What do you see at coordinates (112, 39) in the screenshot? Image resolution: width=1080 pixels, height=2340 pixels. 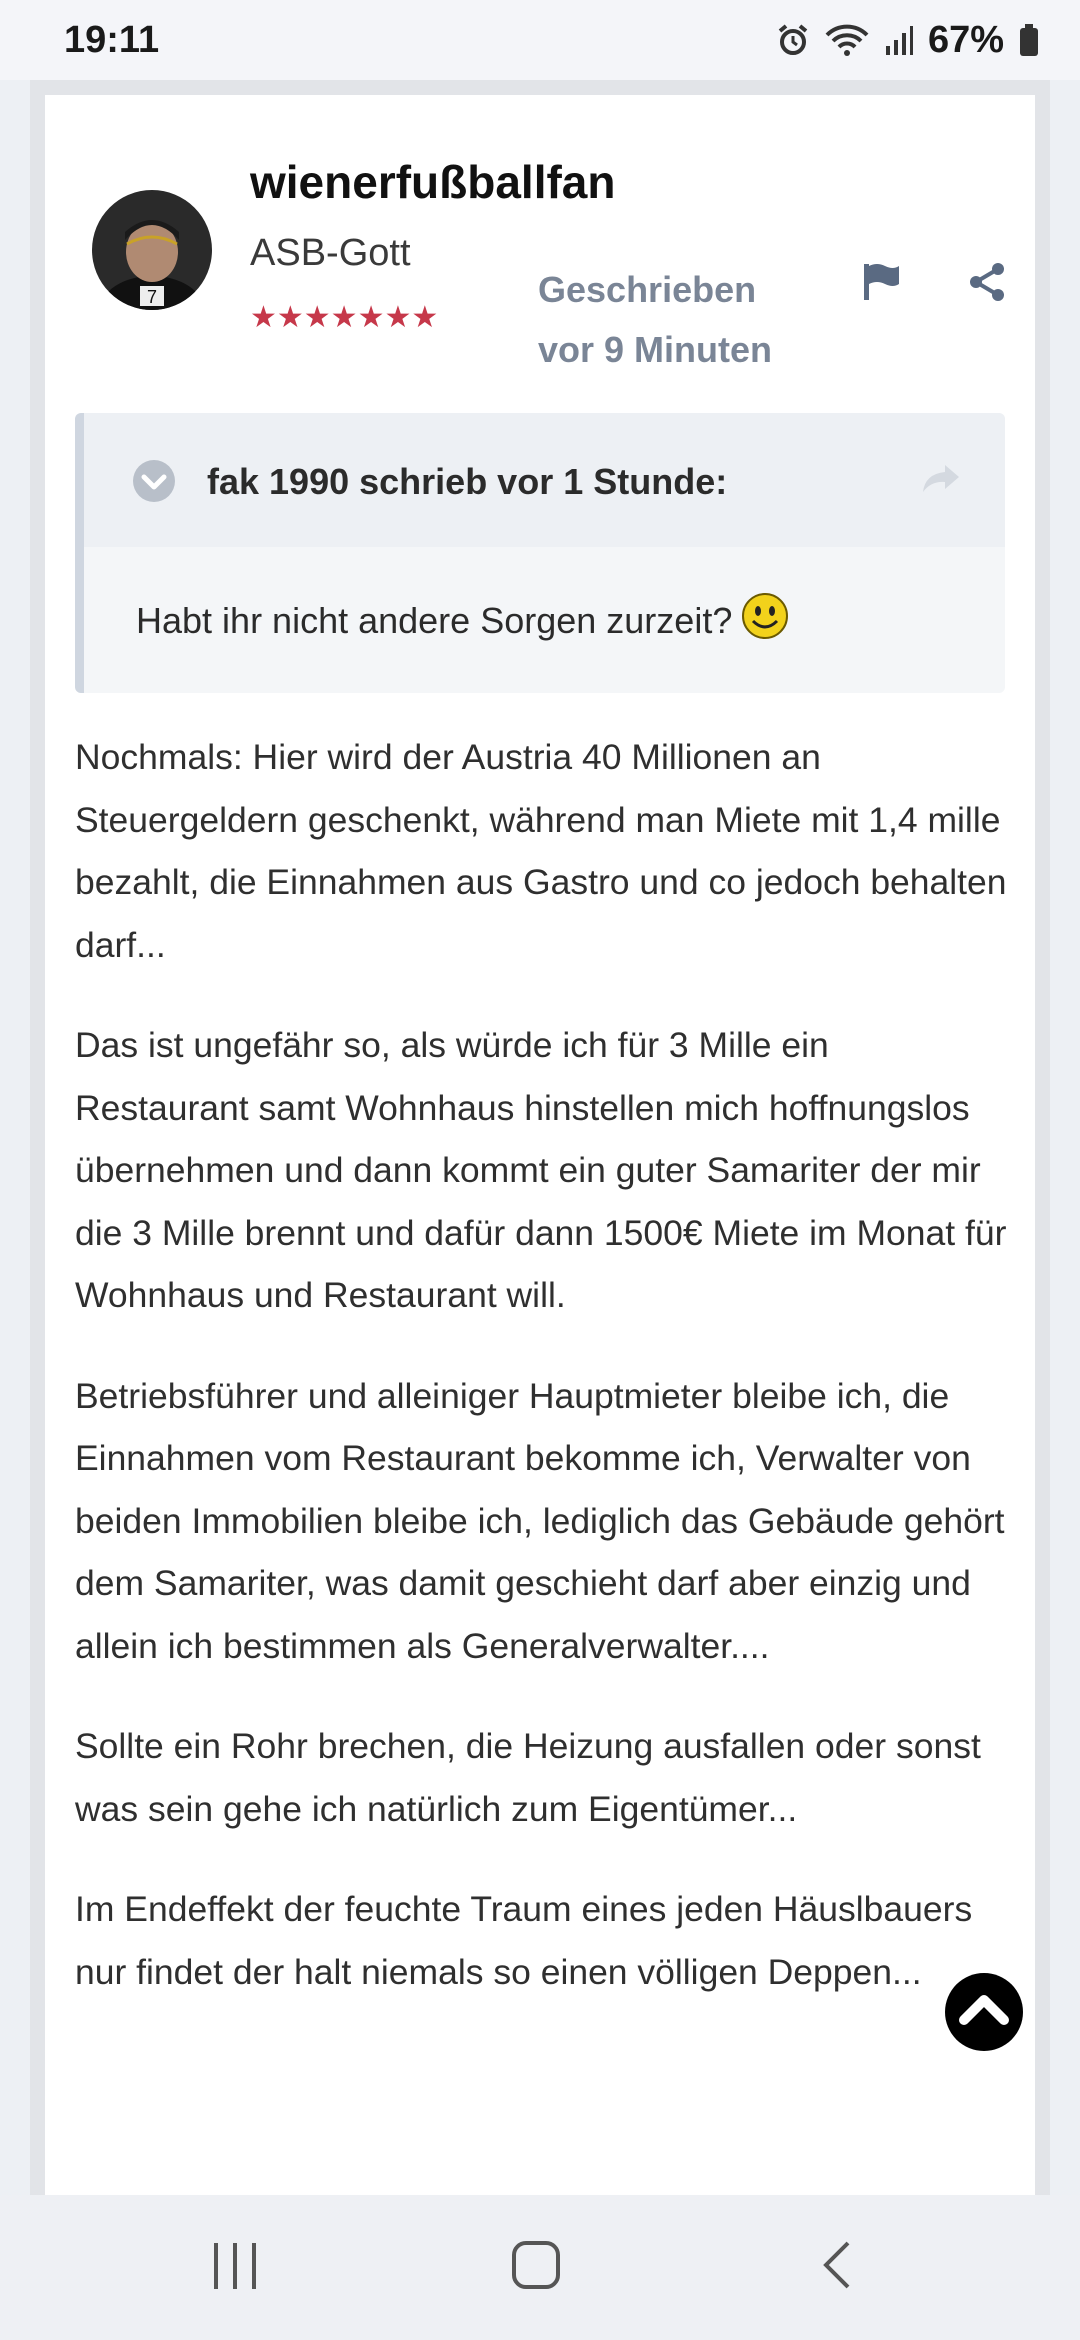 I see `status-time: 19:11` at bounding box center [112, 39].